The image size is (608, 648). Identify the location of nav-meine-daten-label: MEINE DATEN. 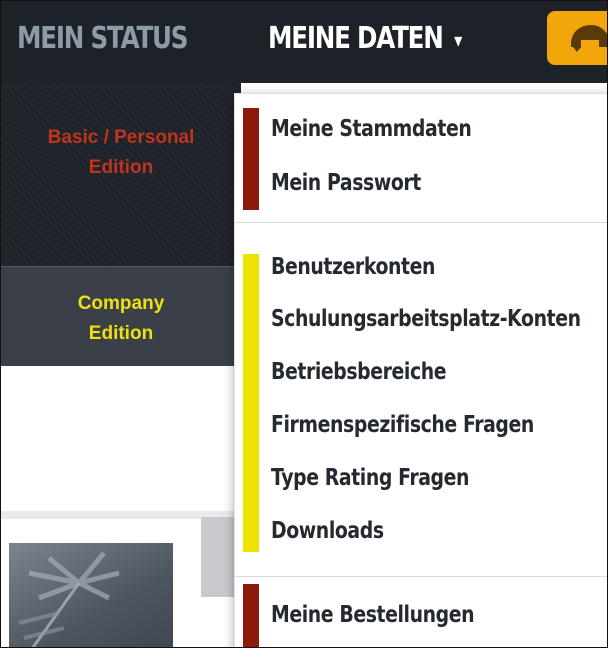
(356, 38).